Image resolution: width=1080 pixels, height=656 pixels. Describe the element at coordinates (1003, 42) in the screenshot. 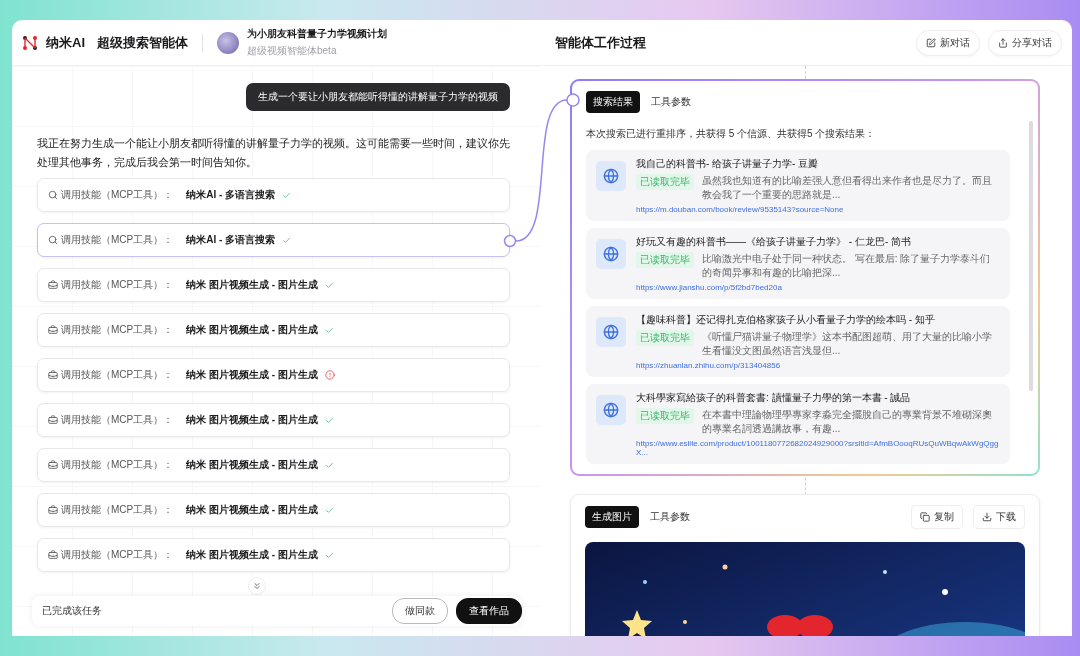

I see `share-icon` at that location.